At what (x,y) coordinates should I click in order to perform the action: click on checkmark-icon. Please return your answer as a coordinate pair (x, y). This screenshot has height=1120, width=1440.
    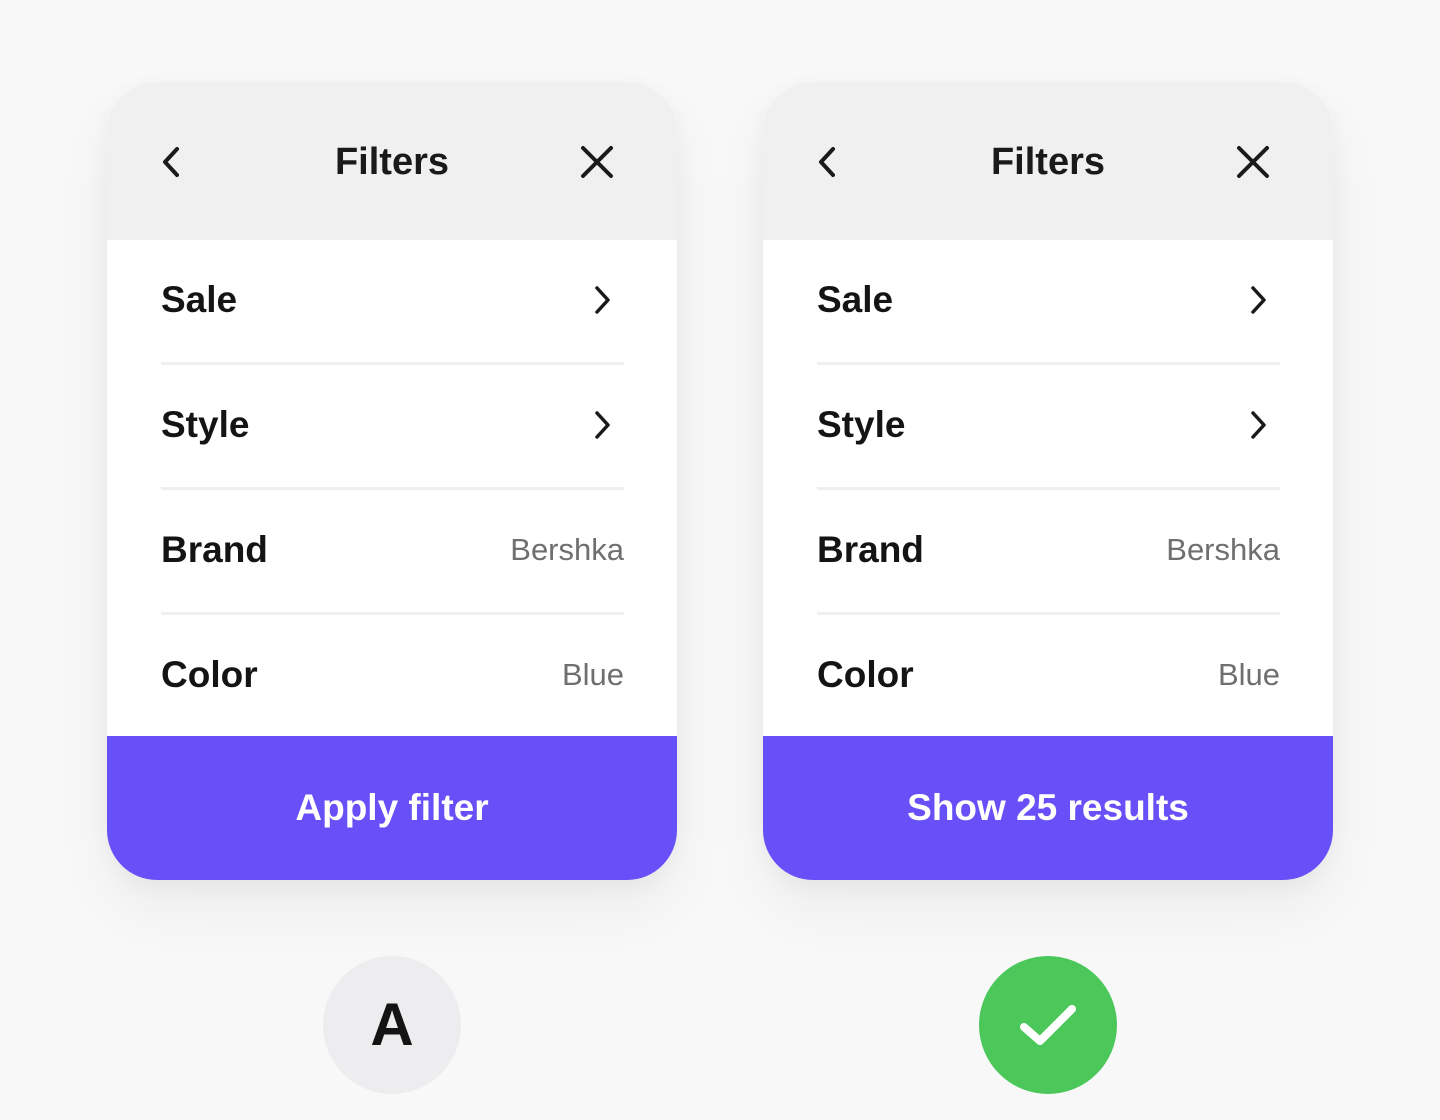
    Looking at the image, I should click on (1048, 1025).